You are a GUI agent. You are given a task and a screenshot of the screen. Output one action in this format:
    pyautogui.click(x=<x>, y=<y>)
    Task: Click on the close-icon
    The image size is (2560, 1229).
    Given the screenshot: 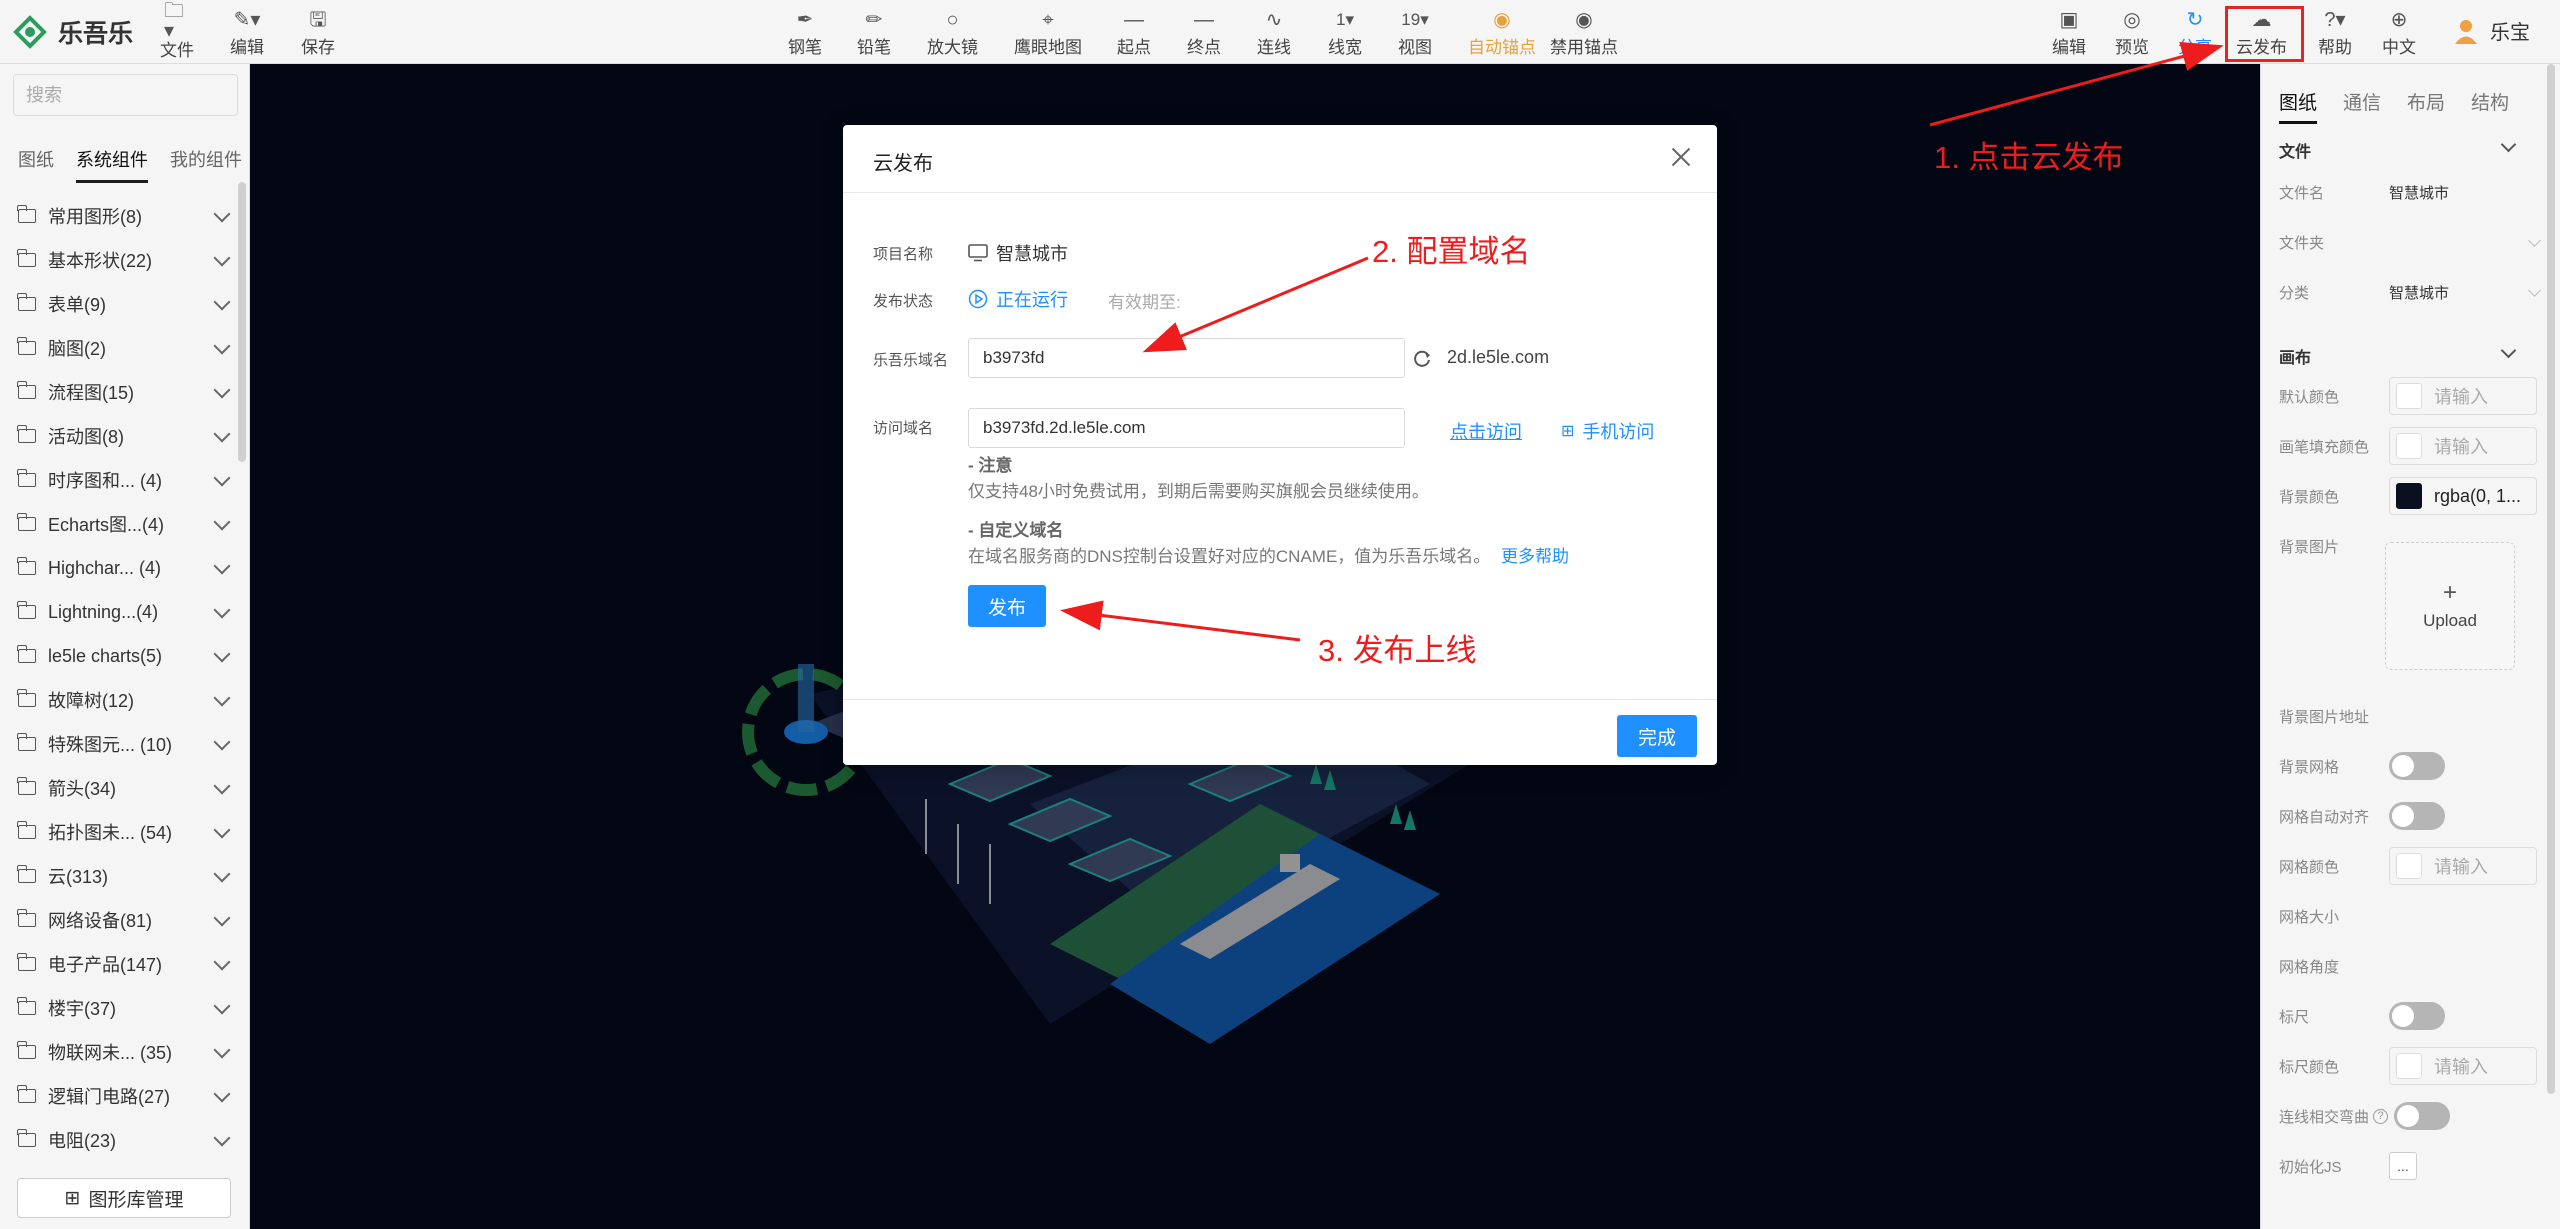 What is the action you would take?
    pyautogui.click(x=1681, y=157)
    